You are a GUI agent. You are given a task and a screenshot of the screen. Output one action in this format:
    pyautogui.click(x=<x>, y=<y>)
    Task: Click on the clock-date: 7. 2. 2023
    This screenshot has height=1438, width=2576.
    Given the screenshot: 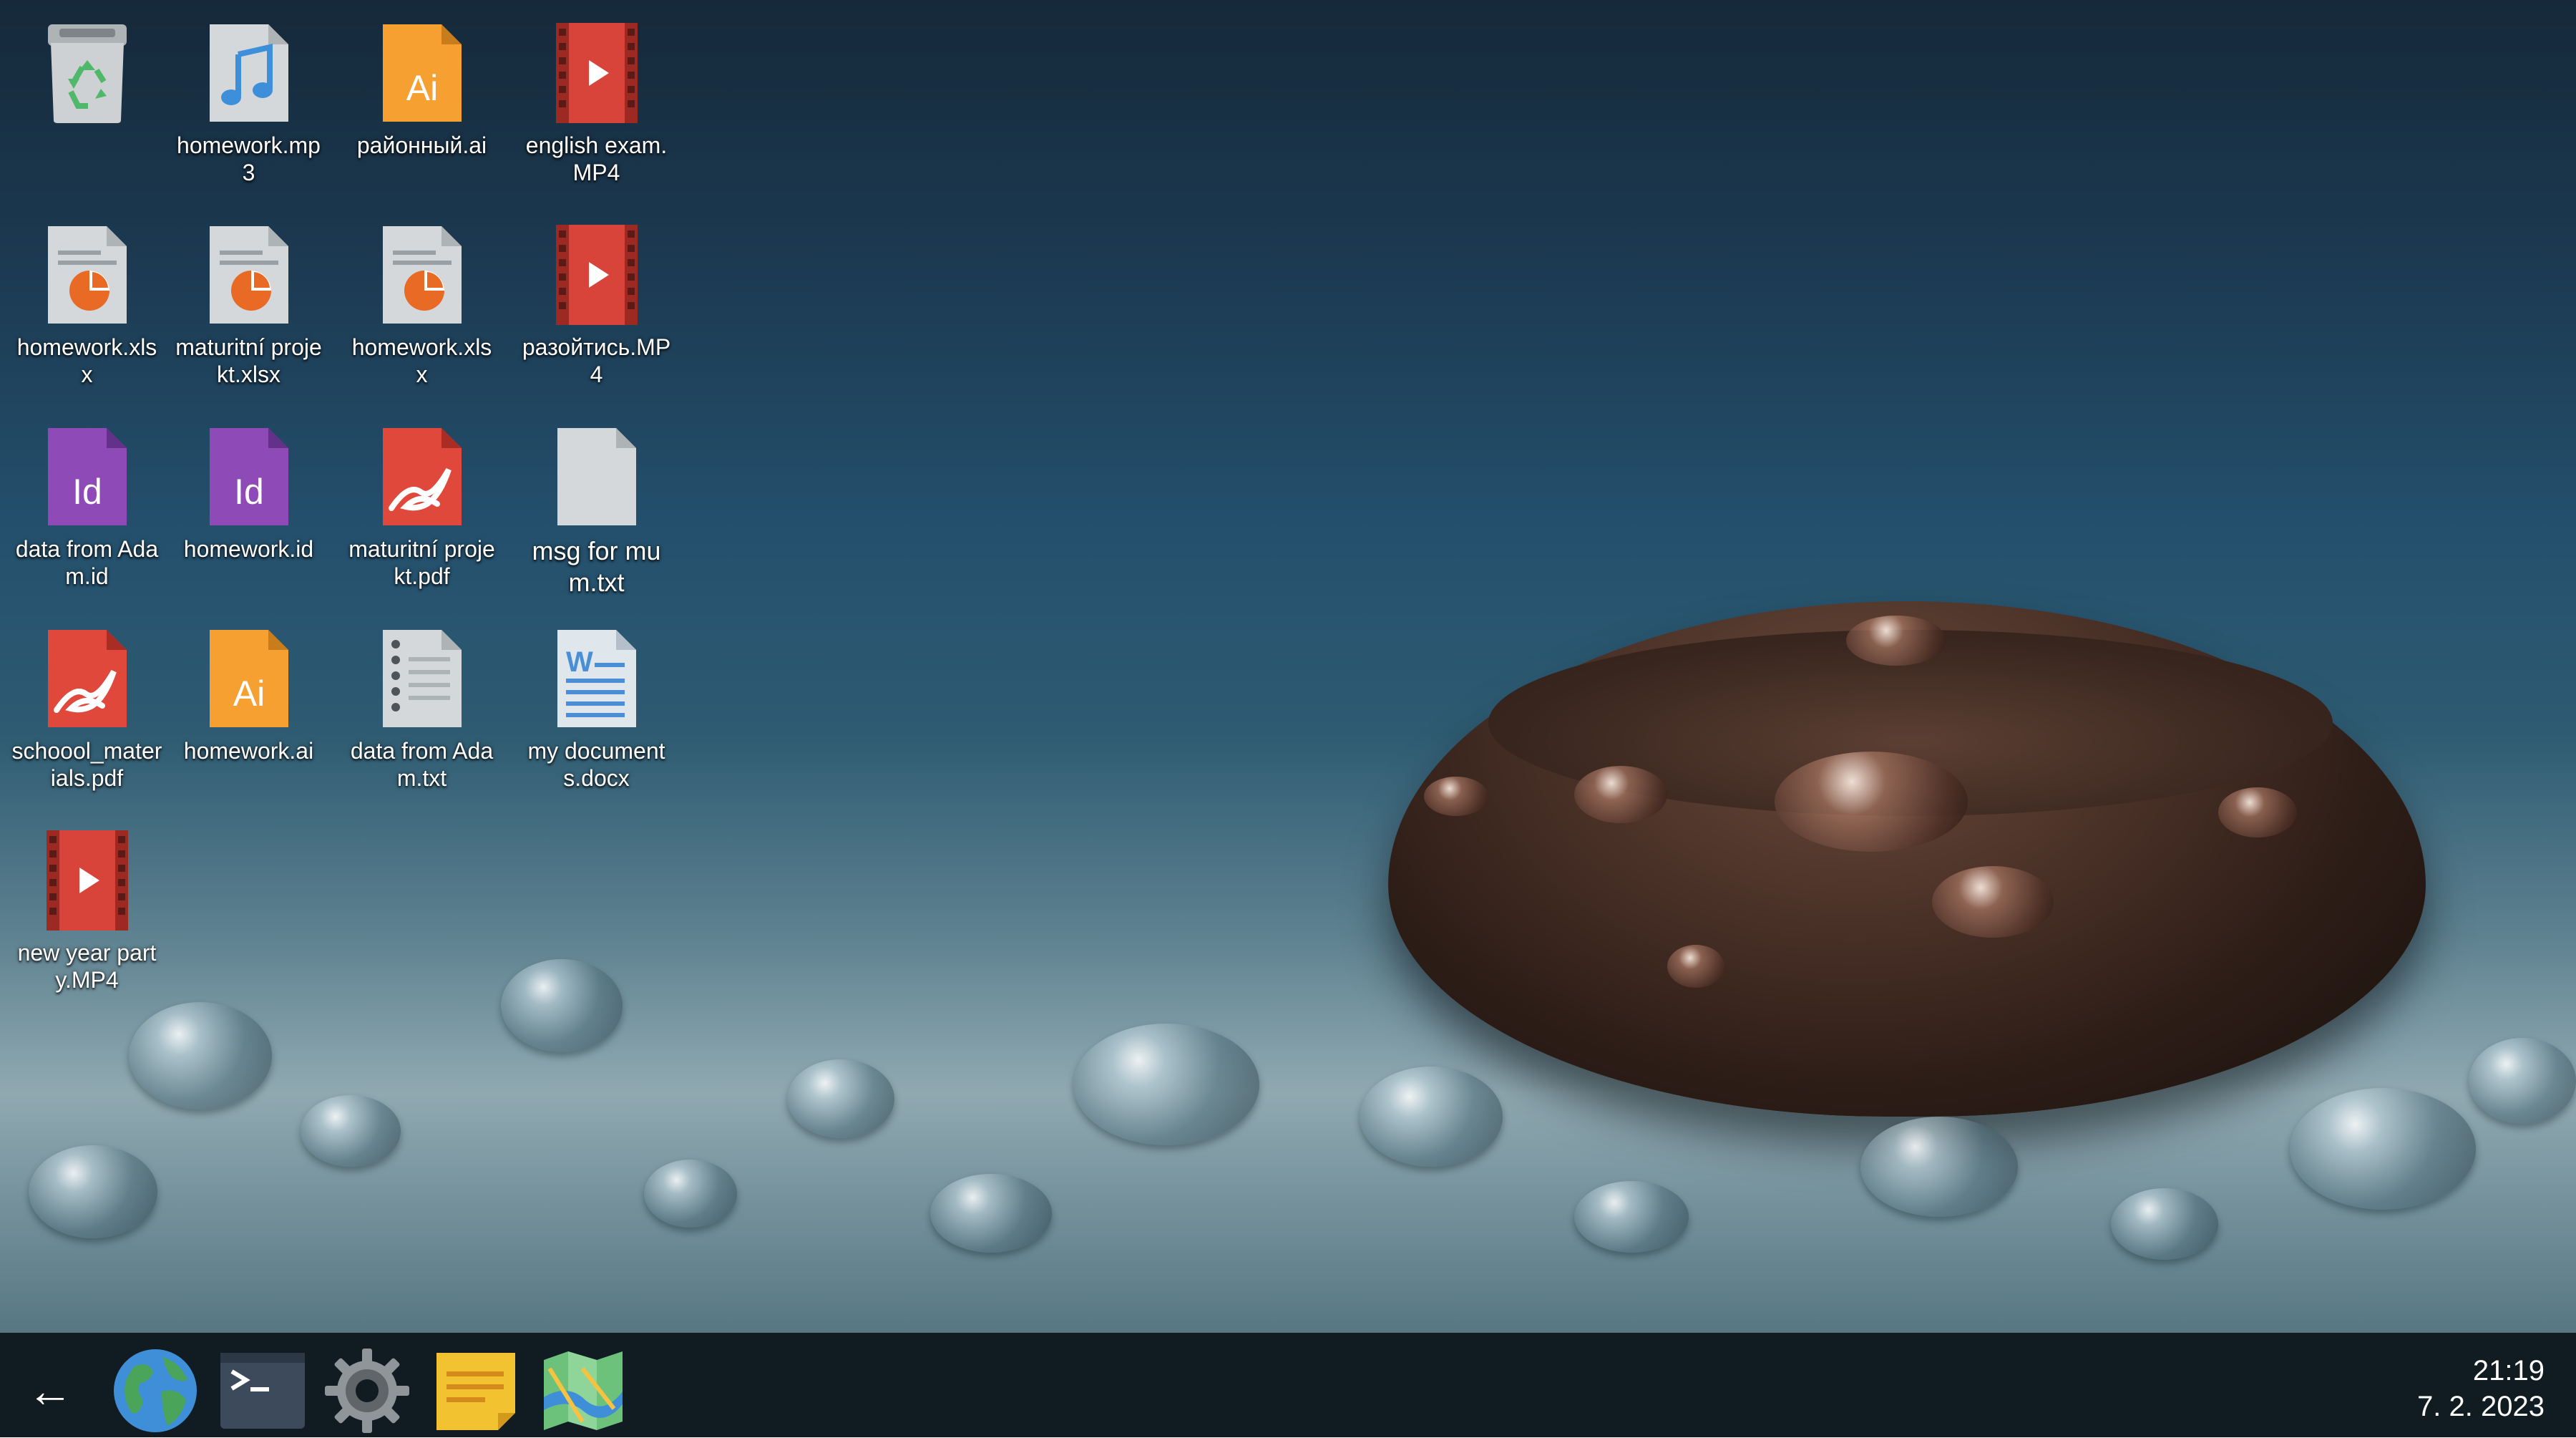 What is the action you would take?
    pyautogui.click(x=2481, y=1406)
    